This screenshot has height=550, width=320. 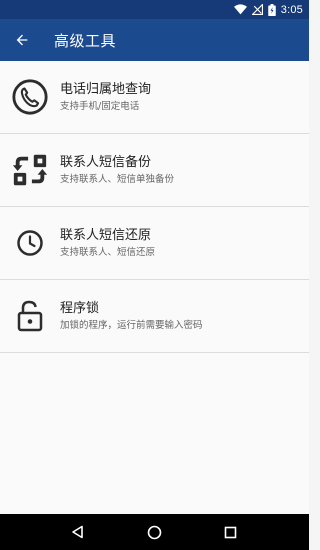 What do you see at coordinates (154, 316) in the screenshot?
I see `list-item-app-lock: 程序锁 加锁的程序，运行前需要输入密码` at bounding box center [154, 316].